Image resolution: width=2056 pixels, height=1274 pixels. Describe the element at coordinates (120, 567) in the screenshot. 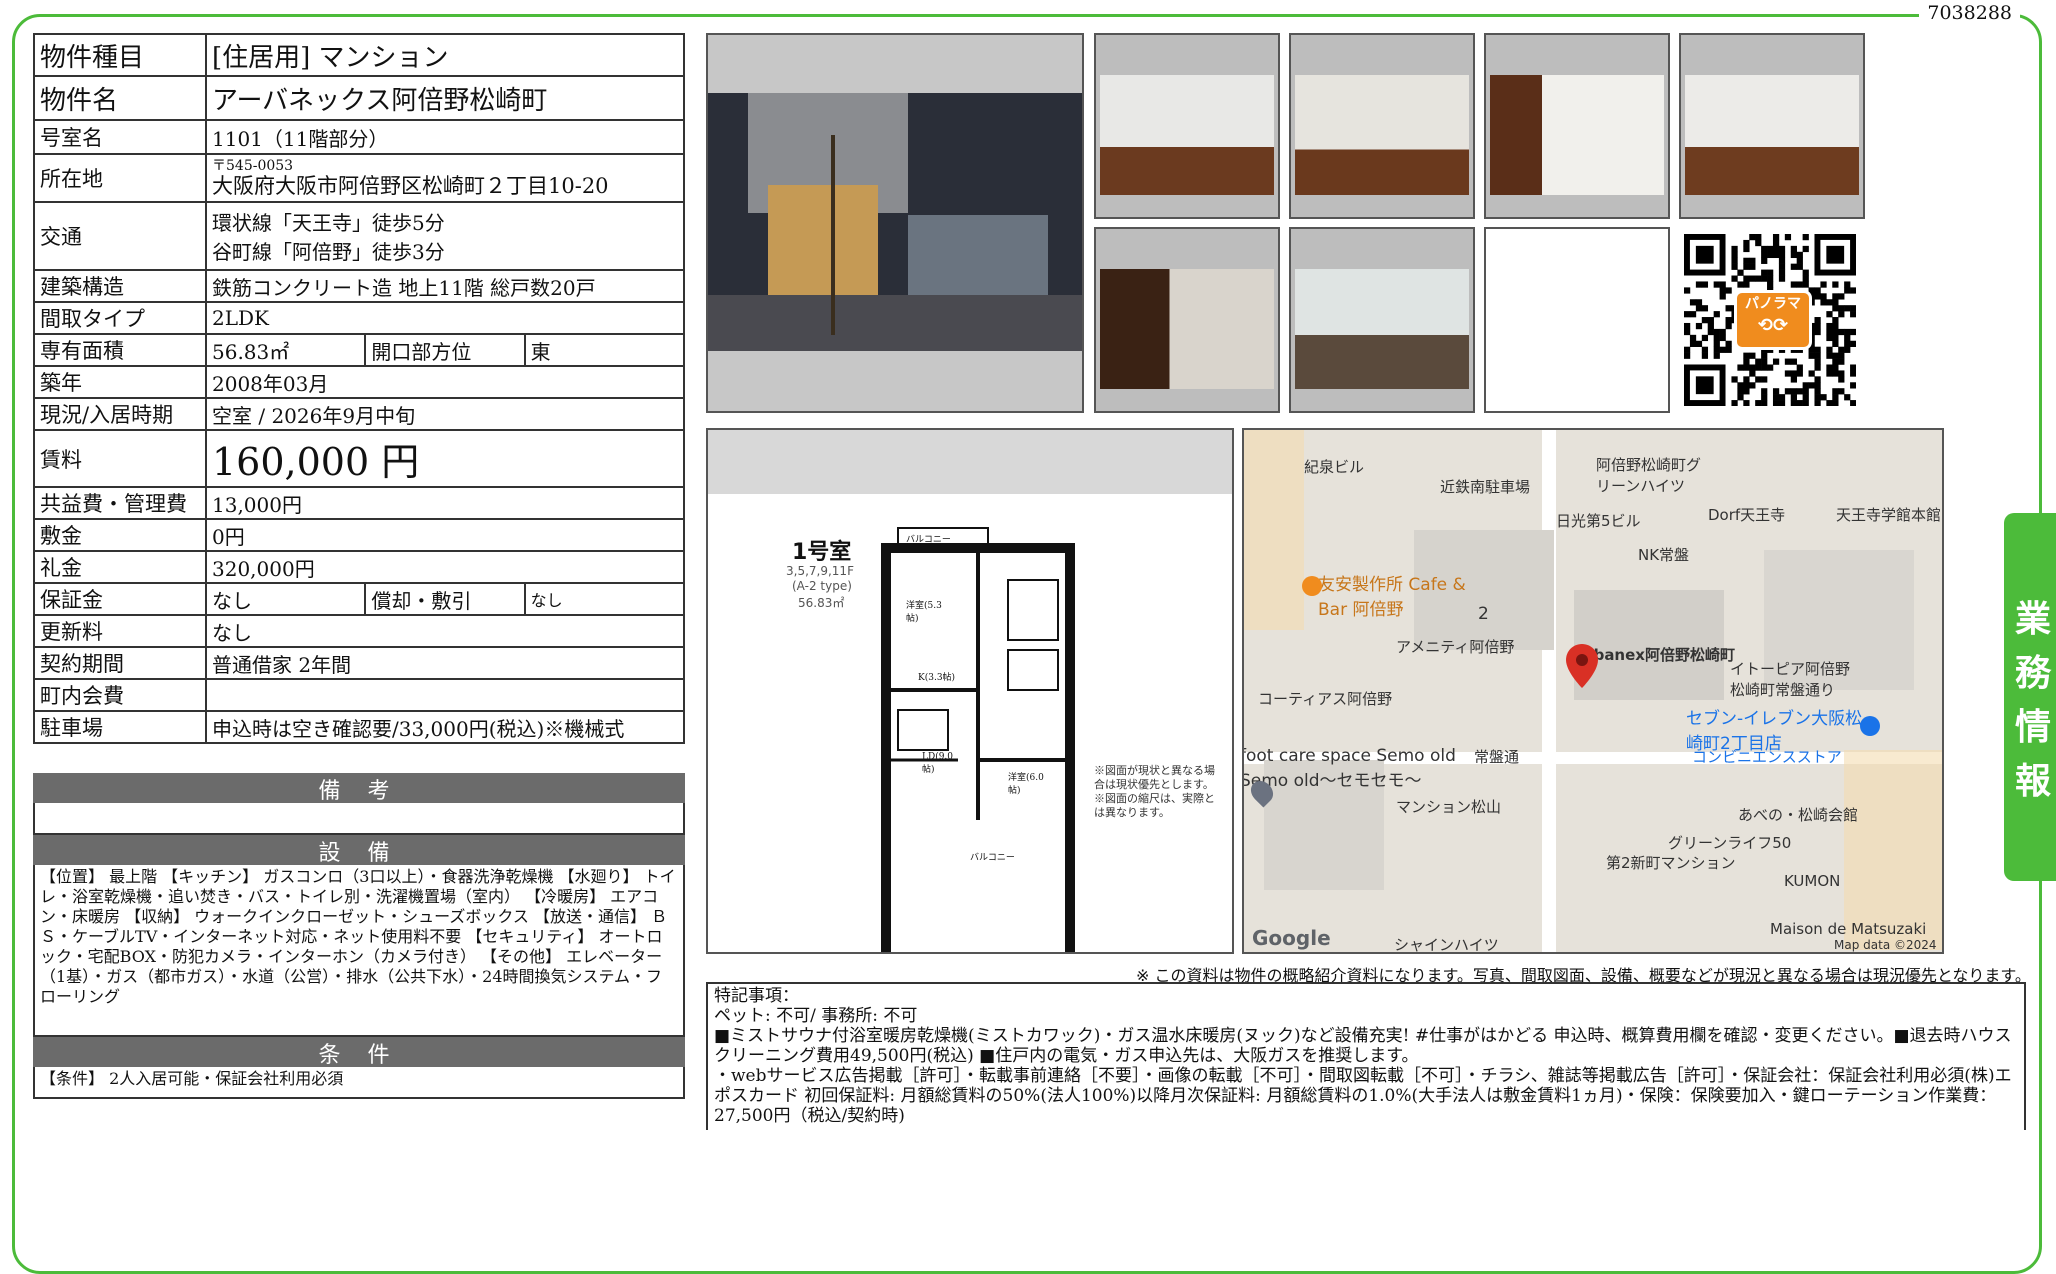

I see `key-money-label: 礼金` at that location.